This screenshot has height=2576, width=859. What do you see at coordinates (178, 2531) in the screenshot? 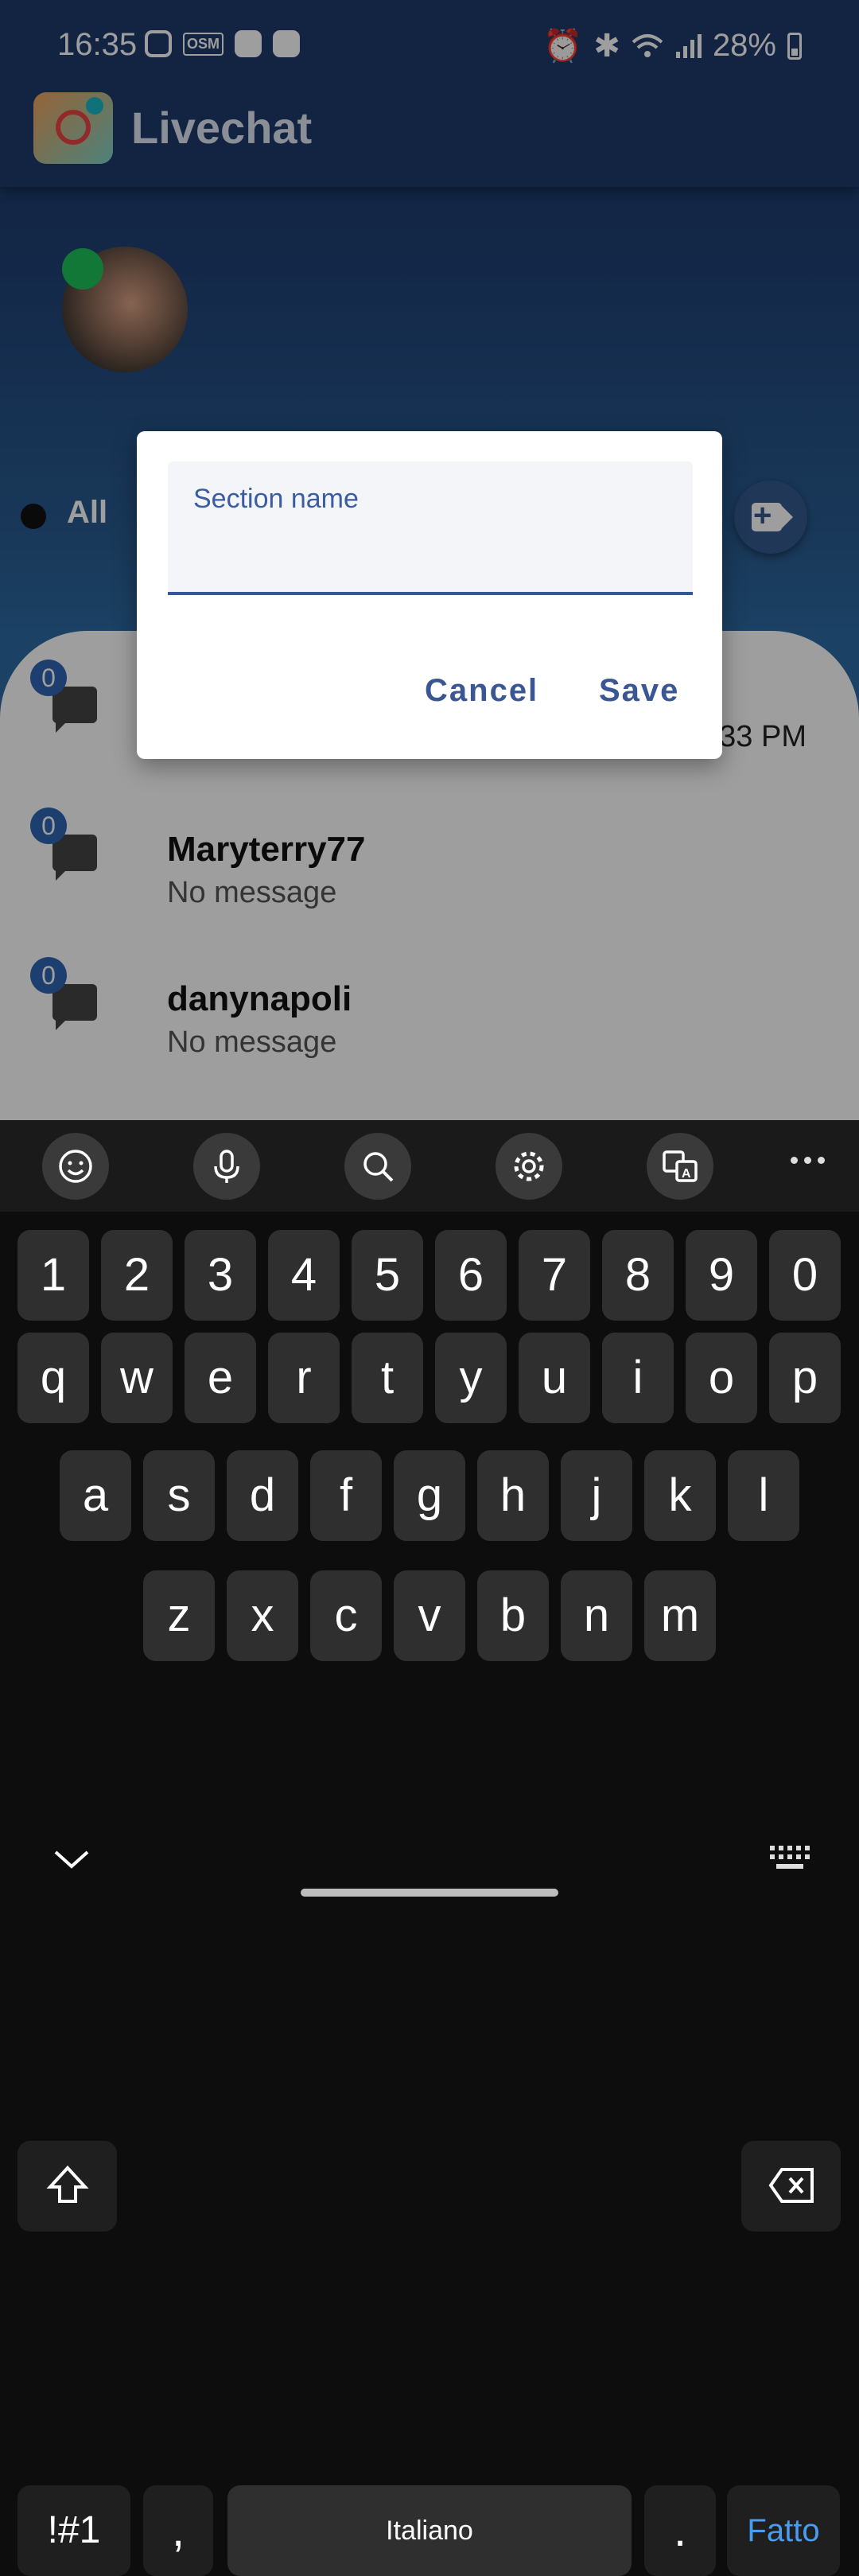
I see `comma-key: ,` at bounding box center [178, 2531].